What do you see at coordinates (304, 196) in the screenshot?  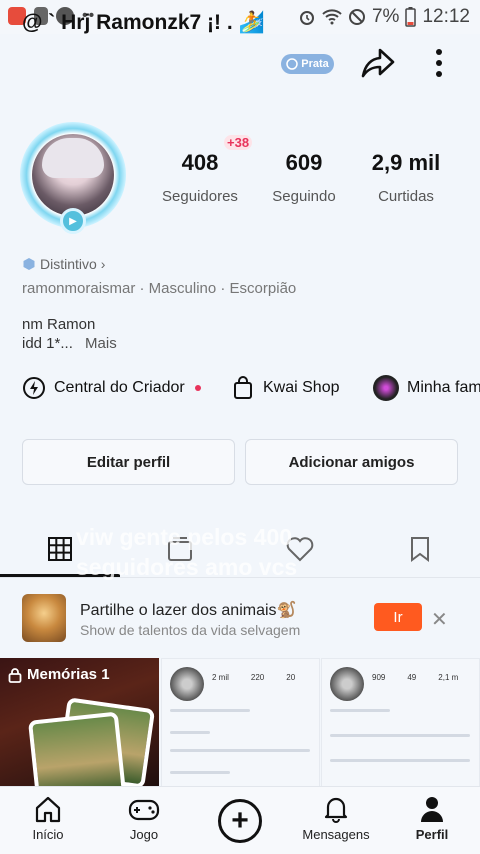 I see `following-label: Seguindo` at bounding box center [304, 196].